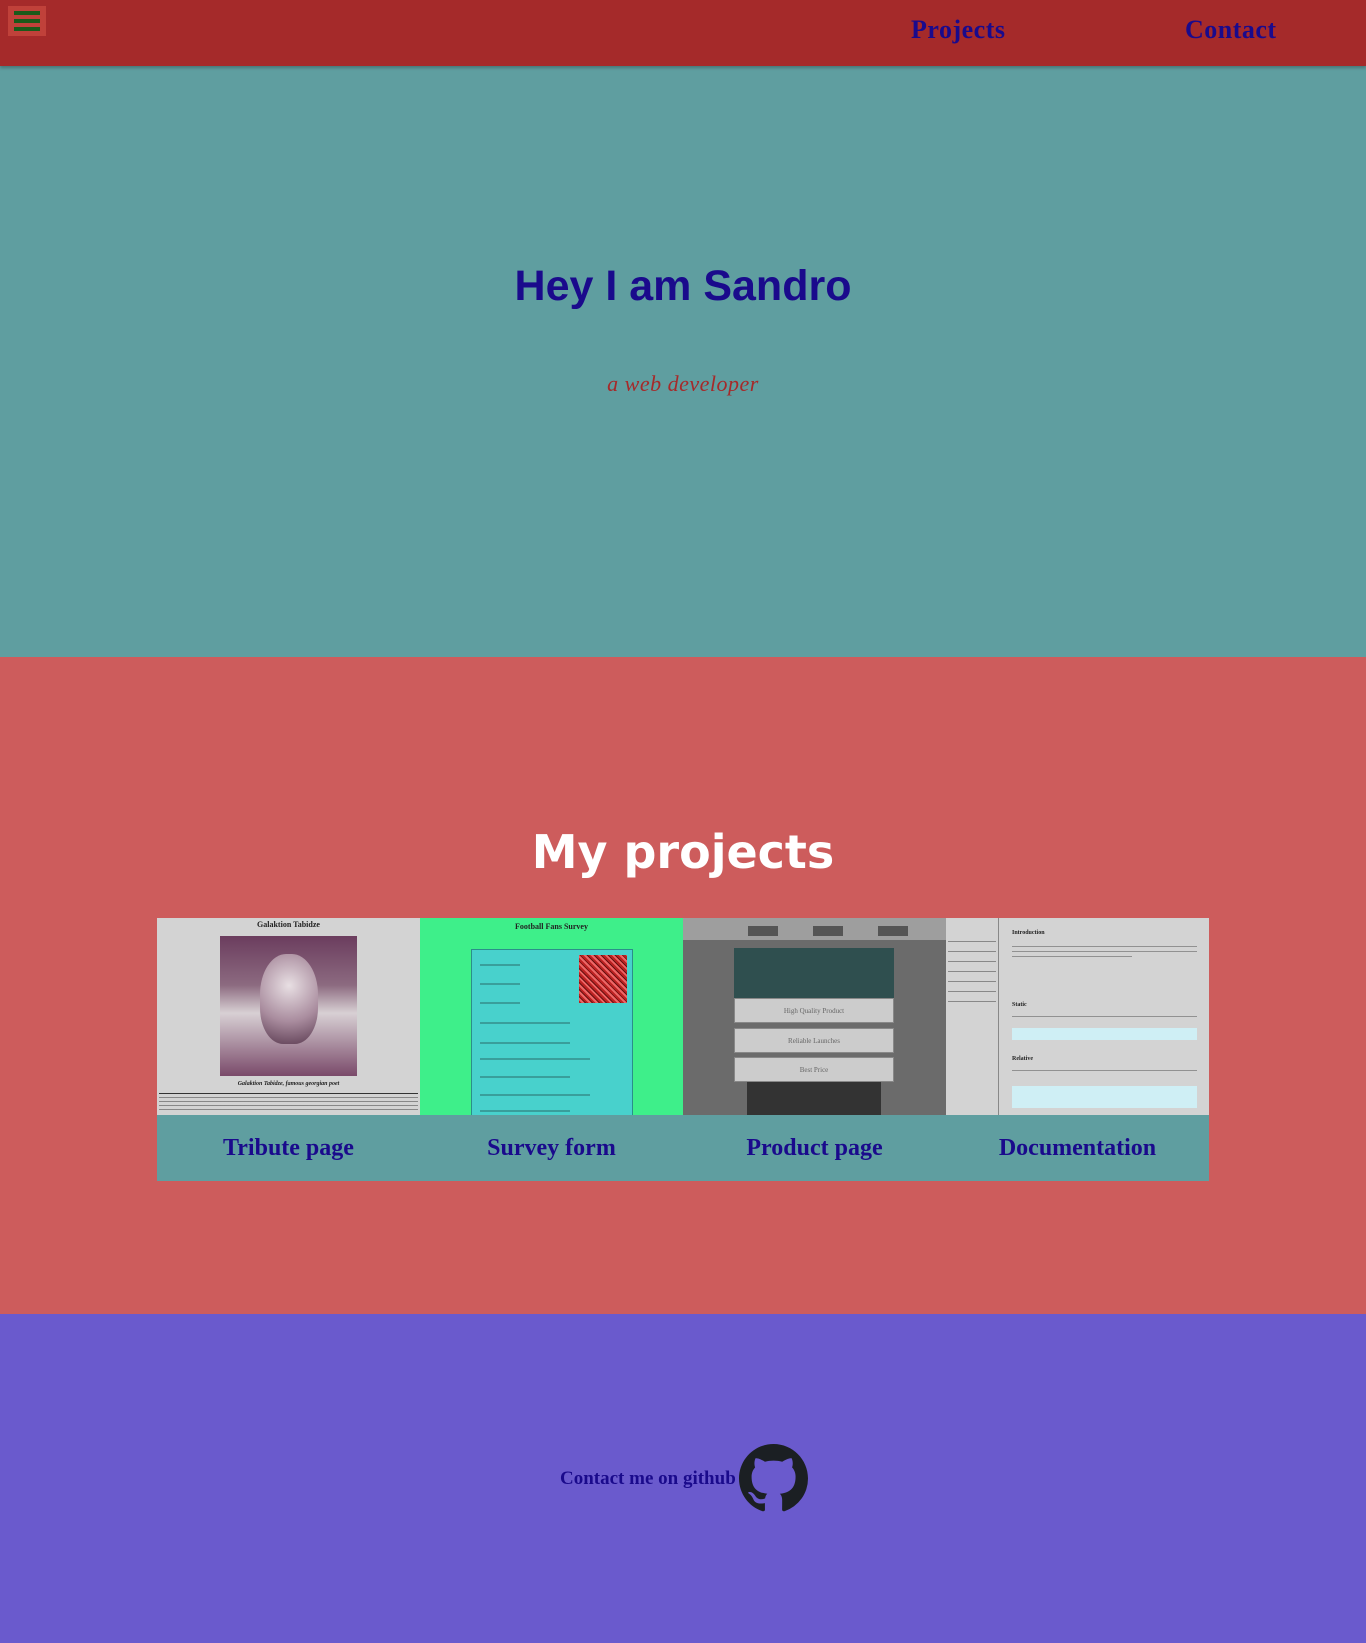 This screenshot has width=1366, height=1643. What do you see at coordinates (1077, 1148) in the screenshot?
I see `project-title-documentation: Documentation` at bounding box center [1077, 1148].